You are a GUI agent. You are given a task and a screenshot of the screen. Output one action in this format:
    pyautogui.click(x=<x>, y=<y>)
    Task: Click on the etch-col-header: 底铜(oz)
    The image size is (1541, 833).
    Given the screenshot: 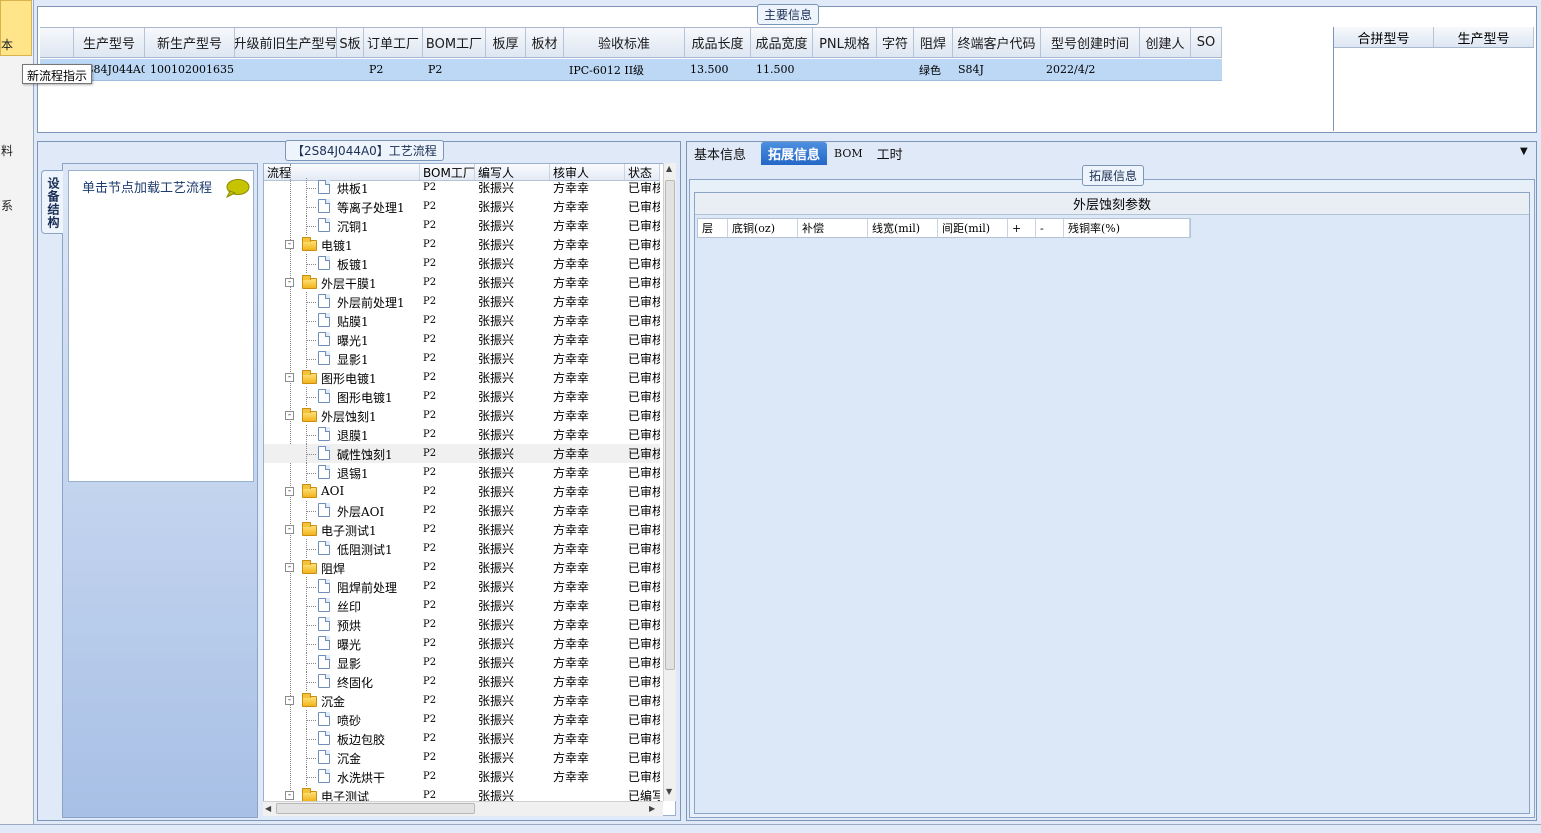 What is the action you would take?
    pyautogui.click(x=763, y=228)
    